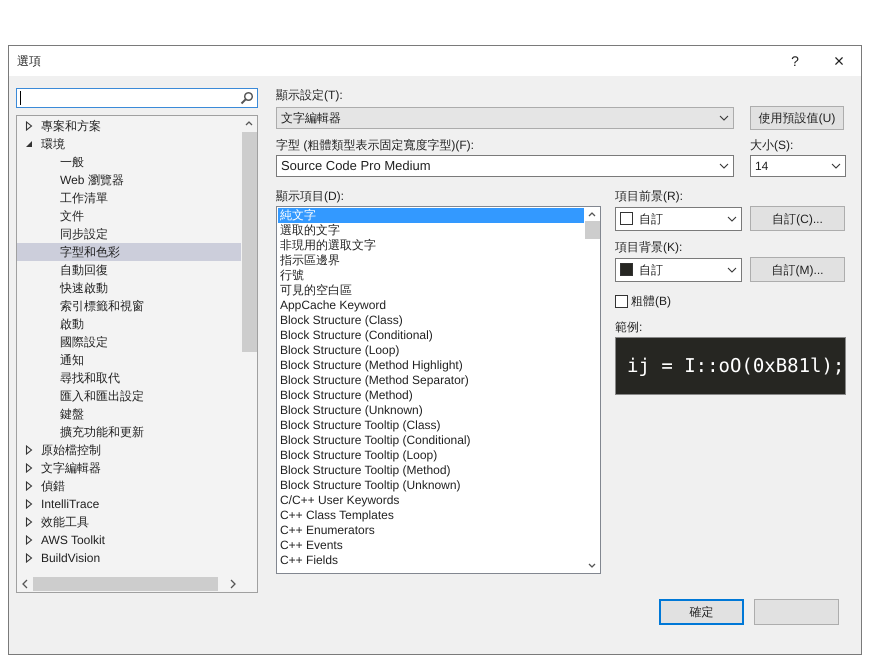 The height and width of the screenshot is (663, 872). What do you see at coordinates (431, 440) in the screenshot?
I see `list-item: Block Structure Tooltip (Conditional)` at bounding box center [431, 440].